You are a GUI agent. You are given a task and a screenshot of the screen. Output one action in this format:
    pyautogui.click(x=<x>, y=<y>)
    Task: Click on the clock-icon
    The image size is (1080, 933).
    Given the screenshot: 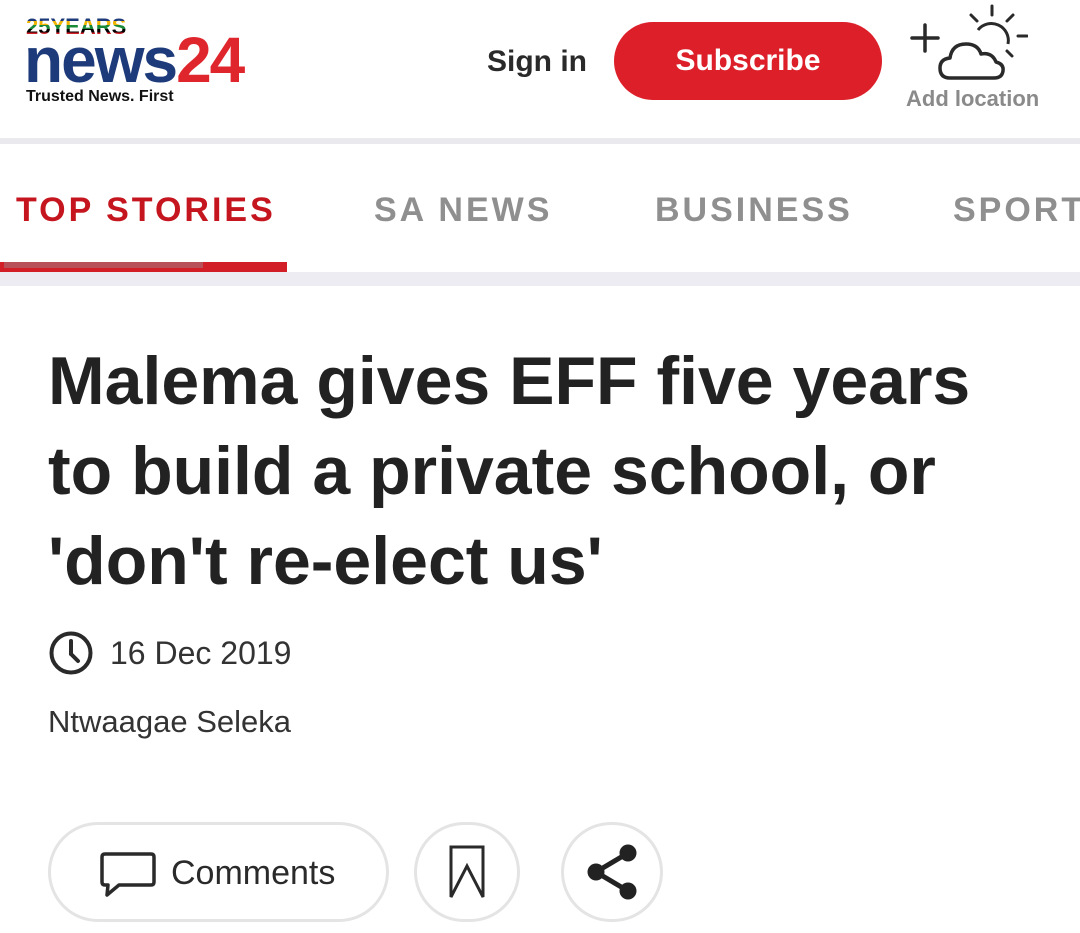 What is the action you would take?
    pyautogui.click(x=71, y=653)
    